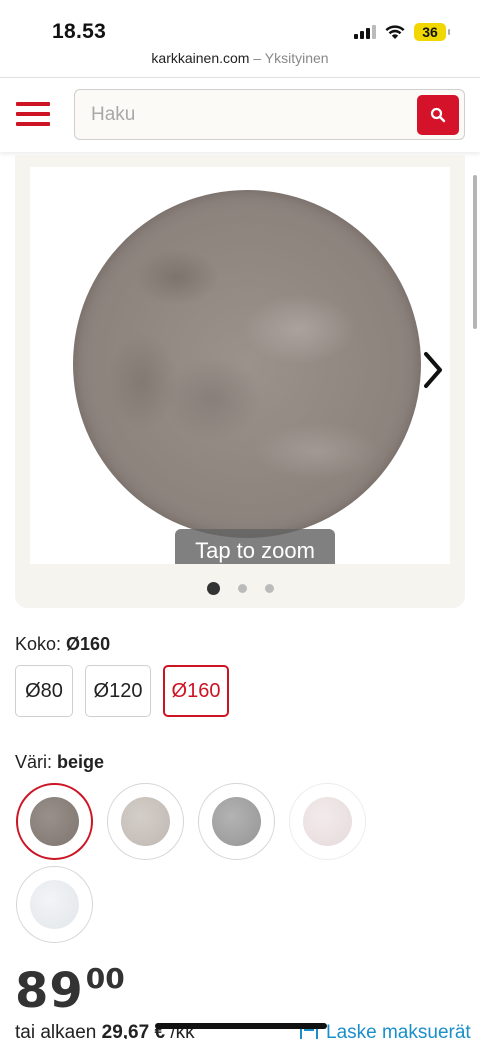 Image resolution: width=480 pixels, height=1039 pixels. I want to click on search-button, so click(438, 115).